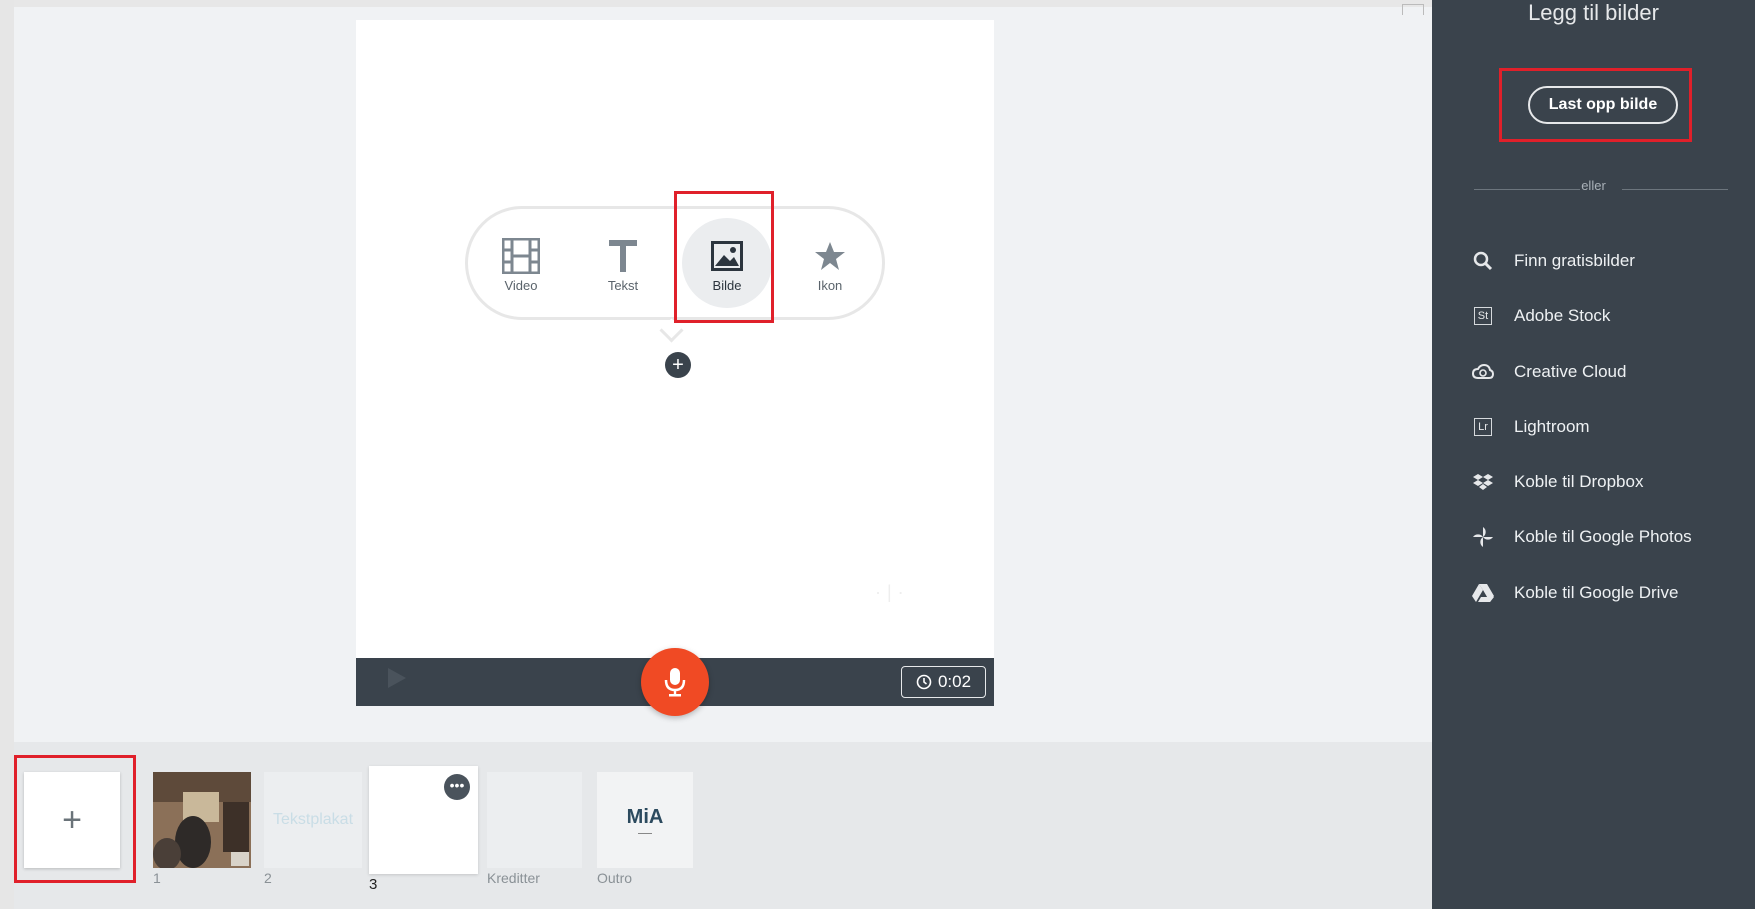 The width and height of the screenshot is (1755, 909). What do you see at coordinates (1593, 12) in the screenshot?
I see `panel-title: Legg til bilder` at bounding box center [1593, 12].